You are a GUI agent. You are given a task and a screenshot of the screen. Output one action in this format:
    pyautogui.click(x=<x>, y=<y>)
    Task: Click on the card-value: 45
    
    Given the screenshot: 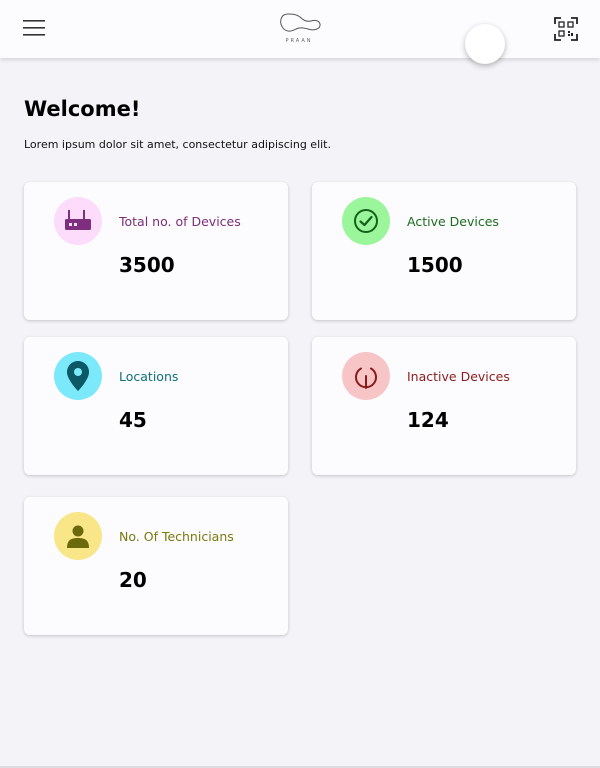 What is the action you would take?
    pyautogui.click(x=133, y=420)
    